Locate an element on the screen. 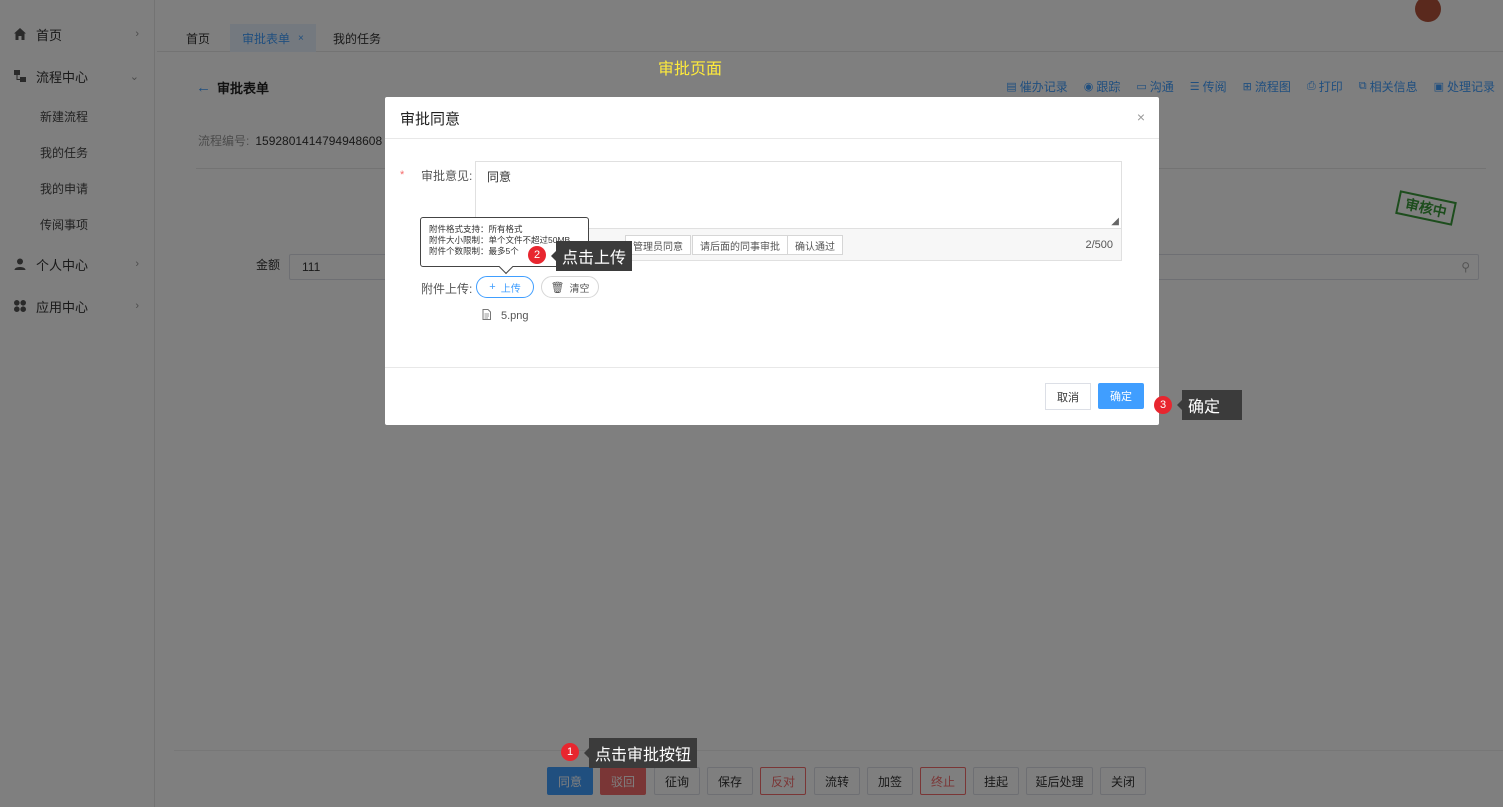 This screenshot has width=1503, height=807. tooltip-line: 附件格式支持：所有格式 is located at coordinates (476, 229).